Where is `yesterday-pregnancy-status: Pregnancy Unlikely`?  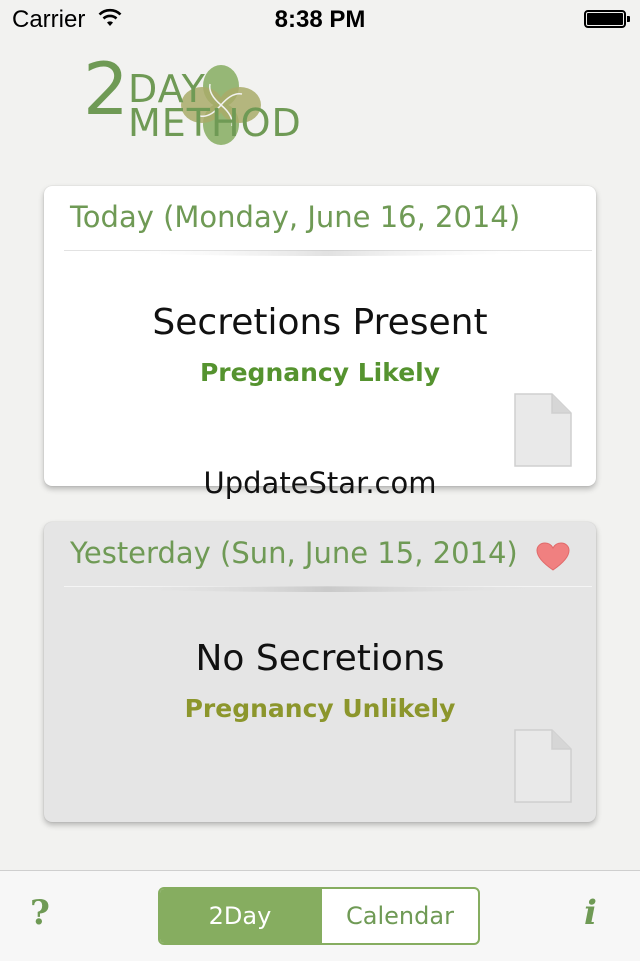 yesterday-pregnancy-status: Pregnancy Unlikely is located at coordinates (320, 708).